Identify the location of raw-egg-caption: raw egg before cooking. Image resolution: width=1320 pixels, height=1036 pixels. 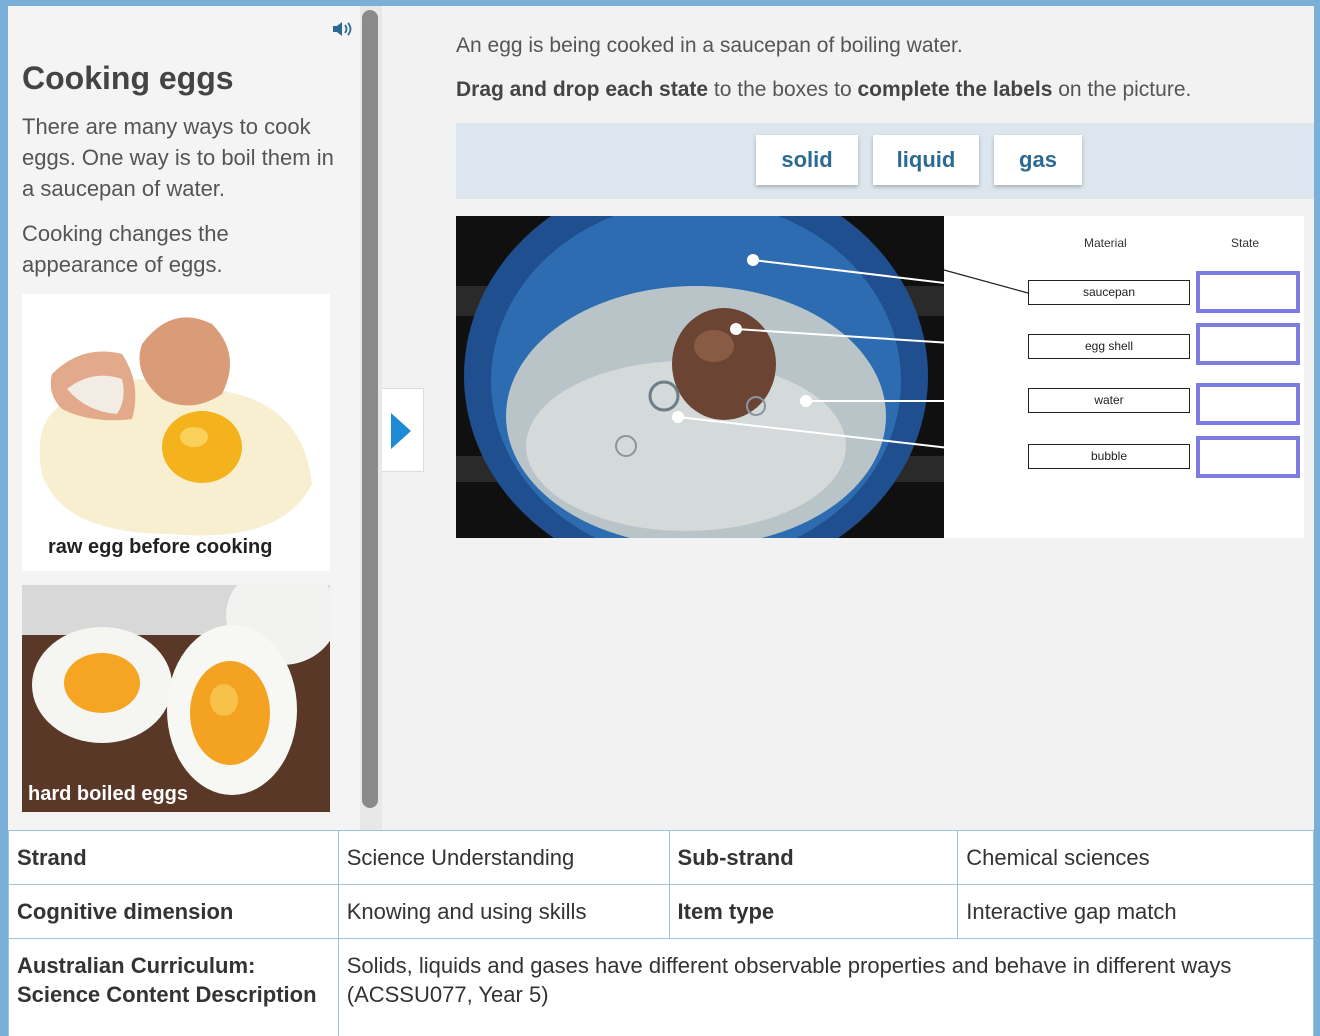
(160, 547).